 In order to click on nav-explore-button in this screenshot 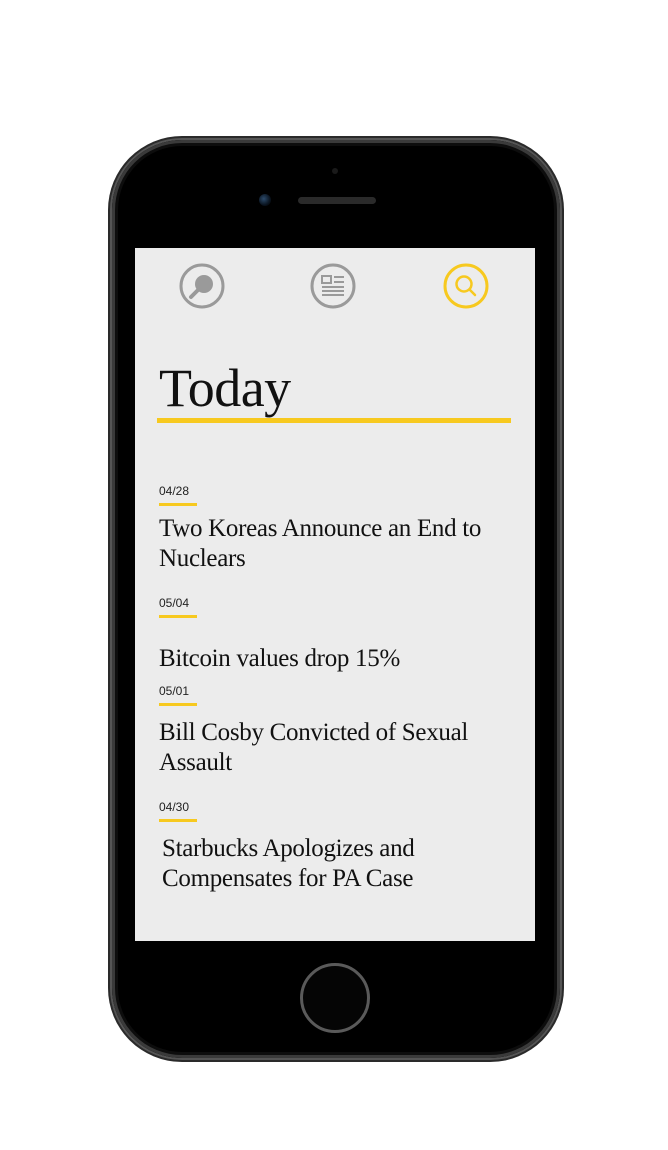, I will do `click(202, 286)`.